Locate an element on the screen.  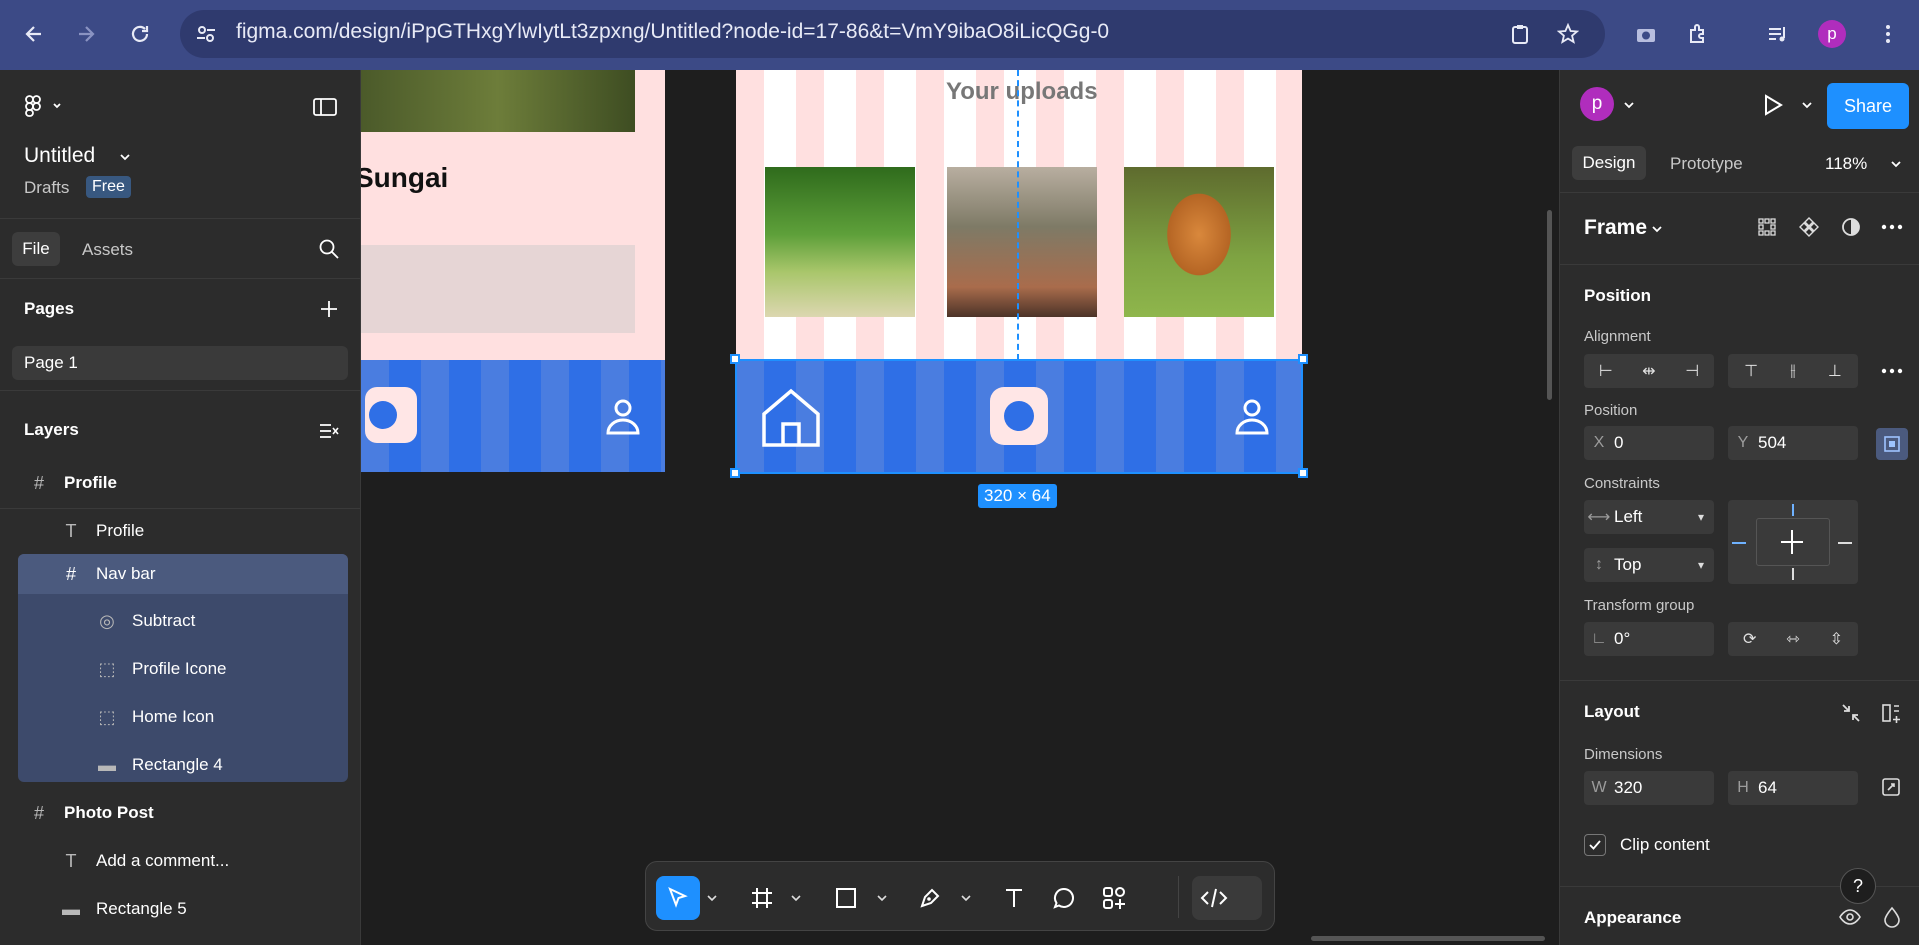
pen-tool-button is located at coordinates (930, 898).